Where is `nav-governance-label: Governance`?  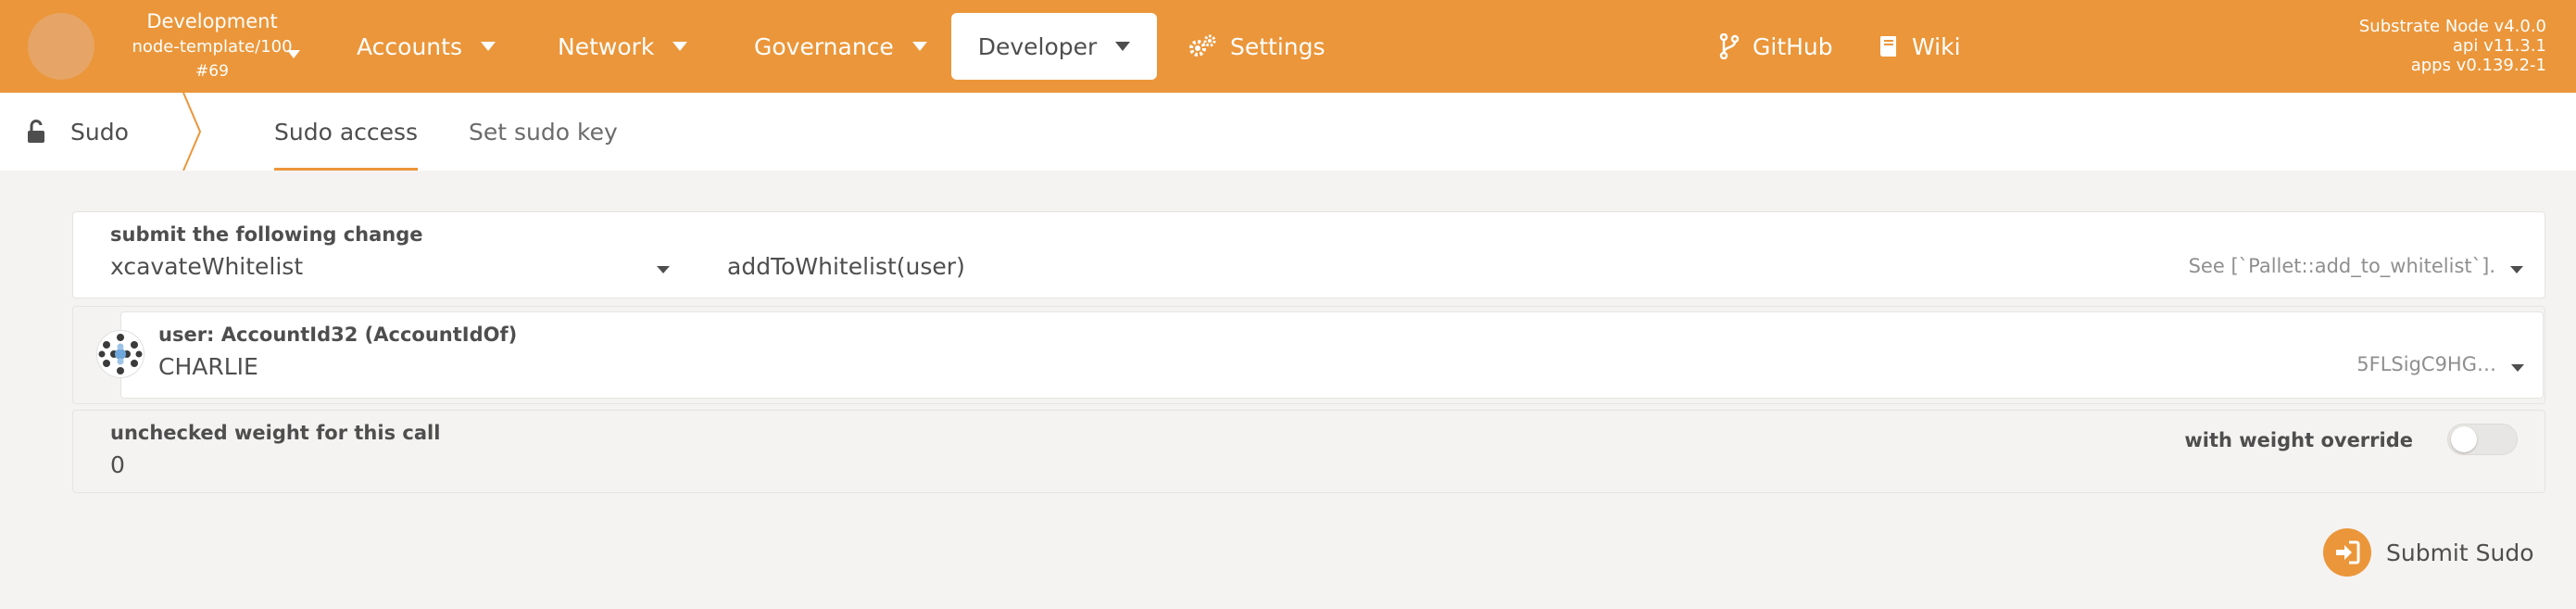
nav-governance-label: Governance is located at coordinates (824, 46).